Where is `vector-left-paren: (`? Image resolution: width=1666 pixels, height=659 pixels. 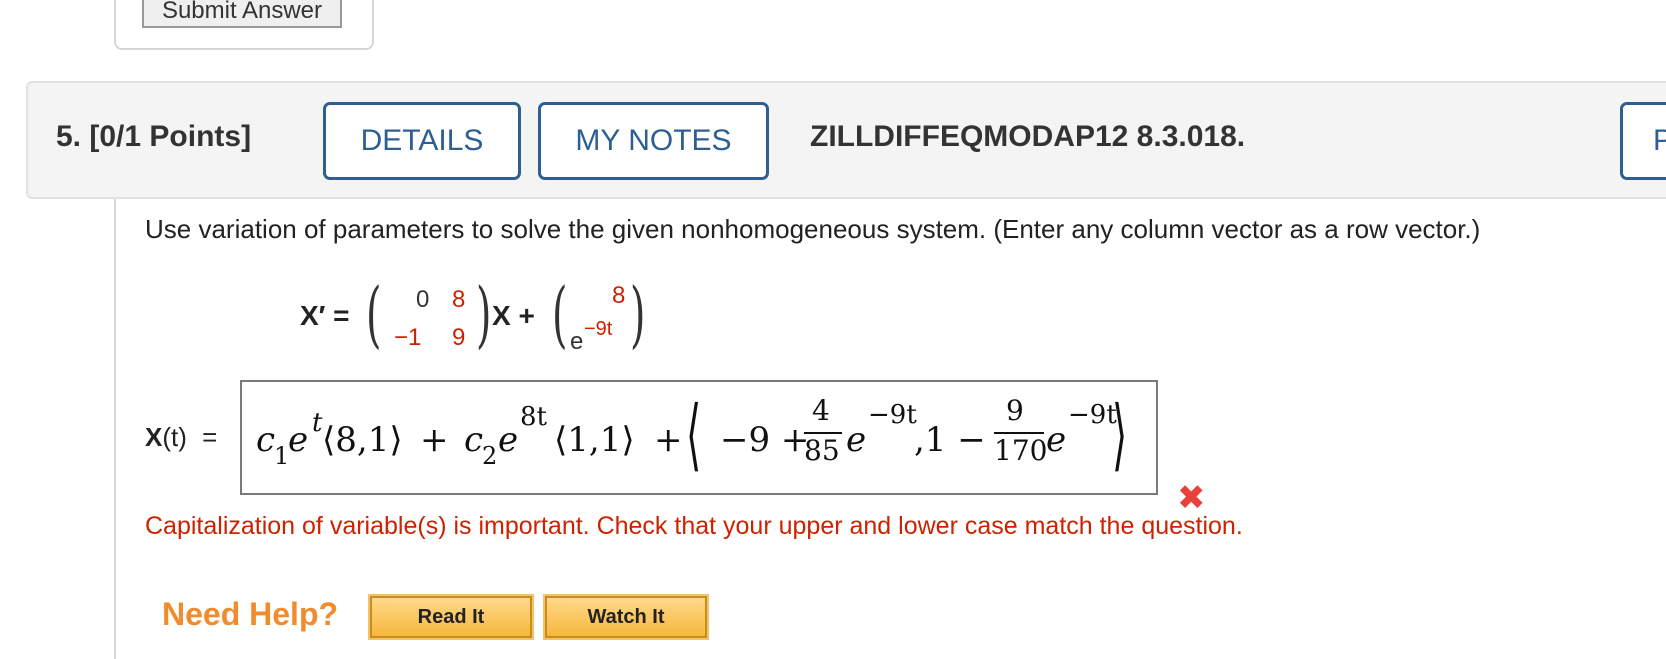 vector-left-paren: ( is located at coordinates (560, 314).